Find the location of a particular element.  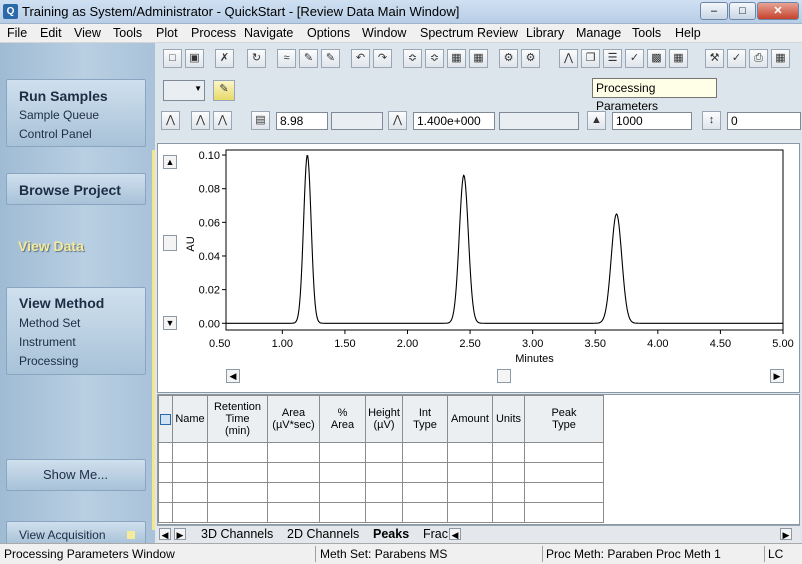

menu-tools-2: Tools is located at coordinates (646, 33).